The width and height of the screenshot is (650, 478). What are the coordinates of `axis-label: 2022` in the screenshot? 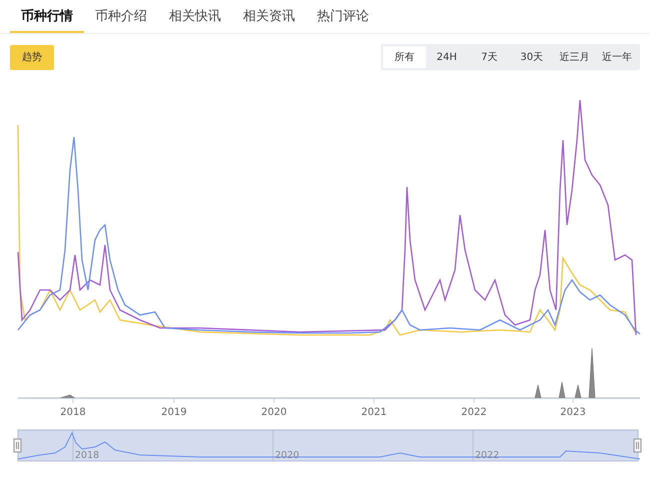 It's located at (474, 412).